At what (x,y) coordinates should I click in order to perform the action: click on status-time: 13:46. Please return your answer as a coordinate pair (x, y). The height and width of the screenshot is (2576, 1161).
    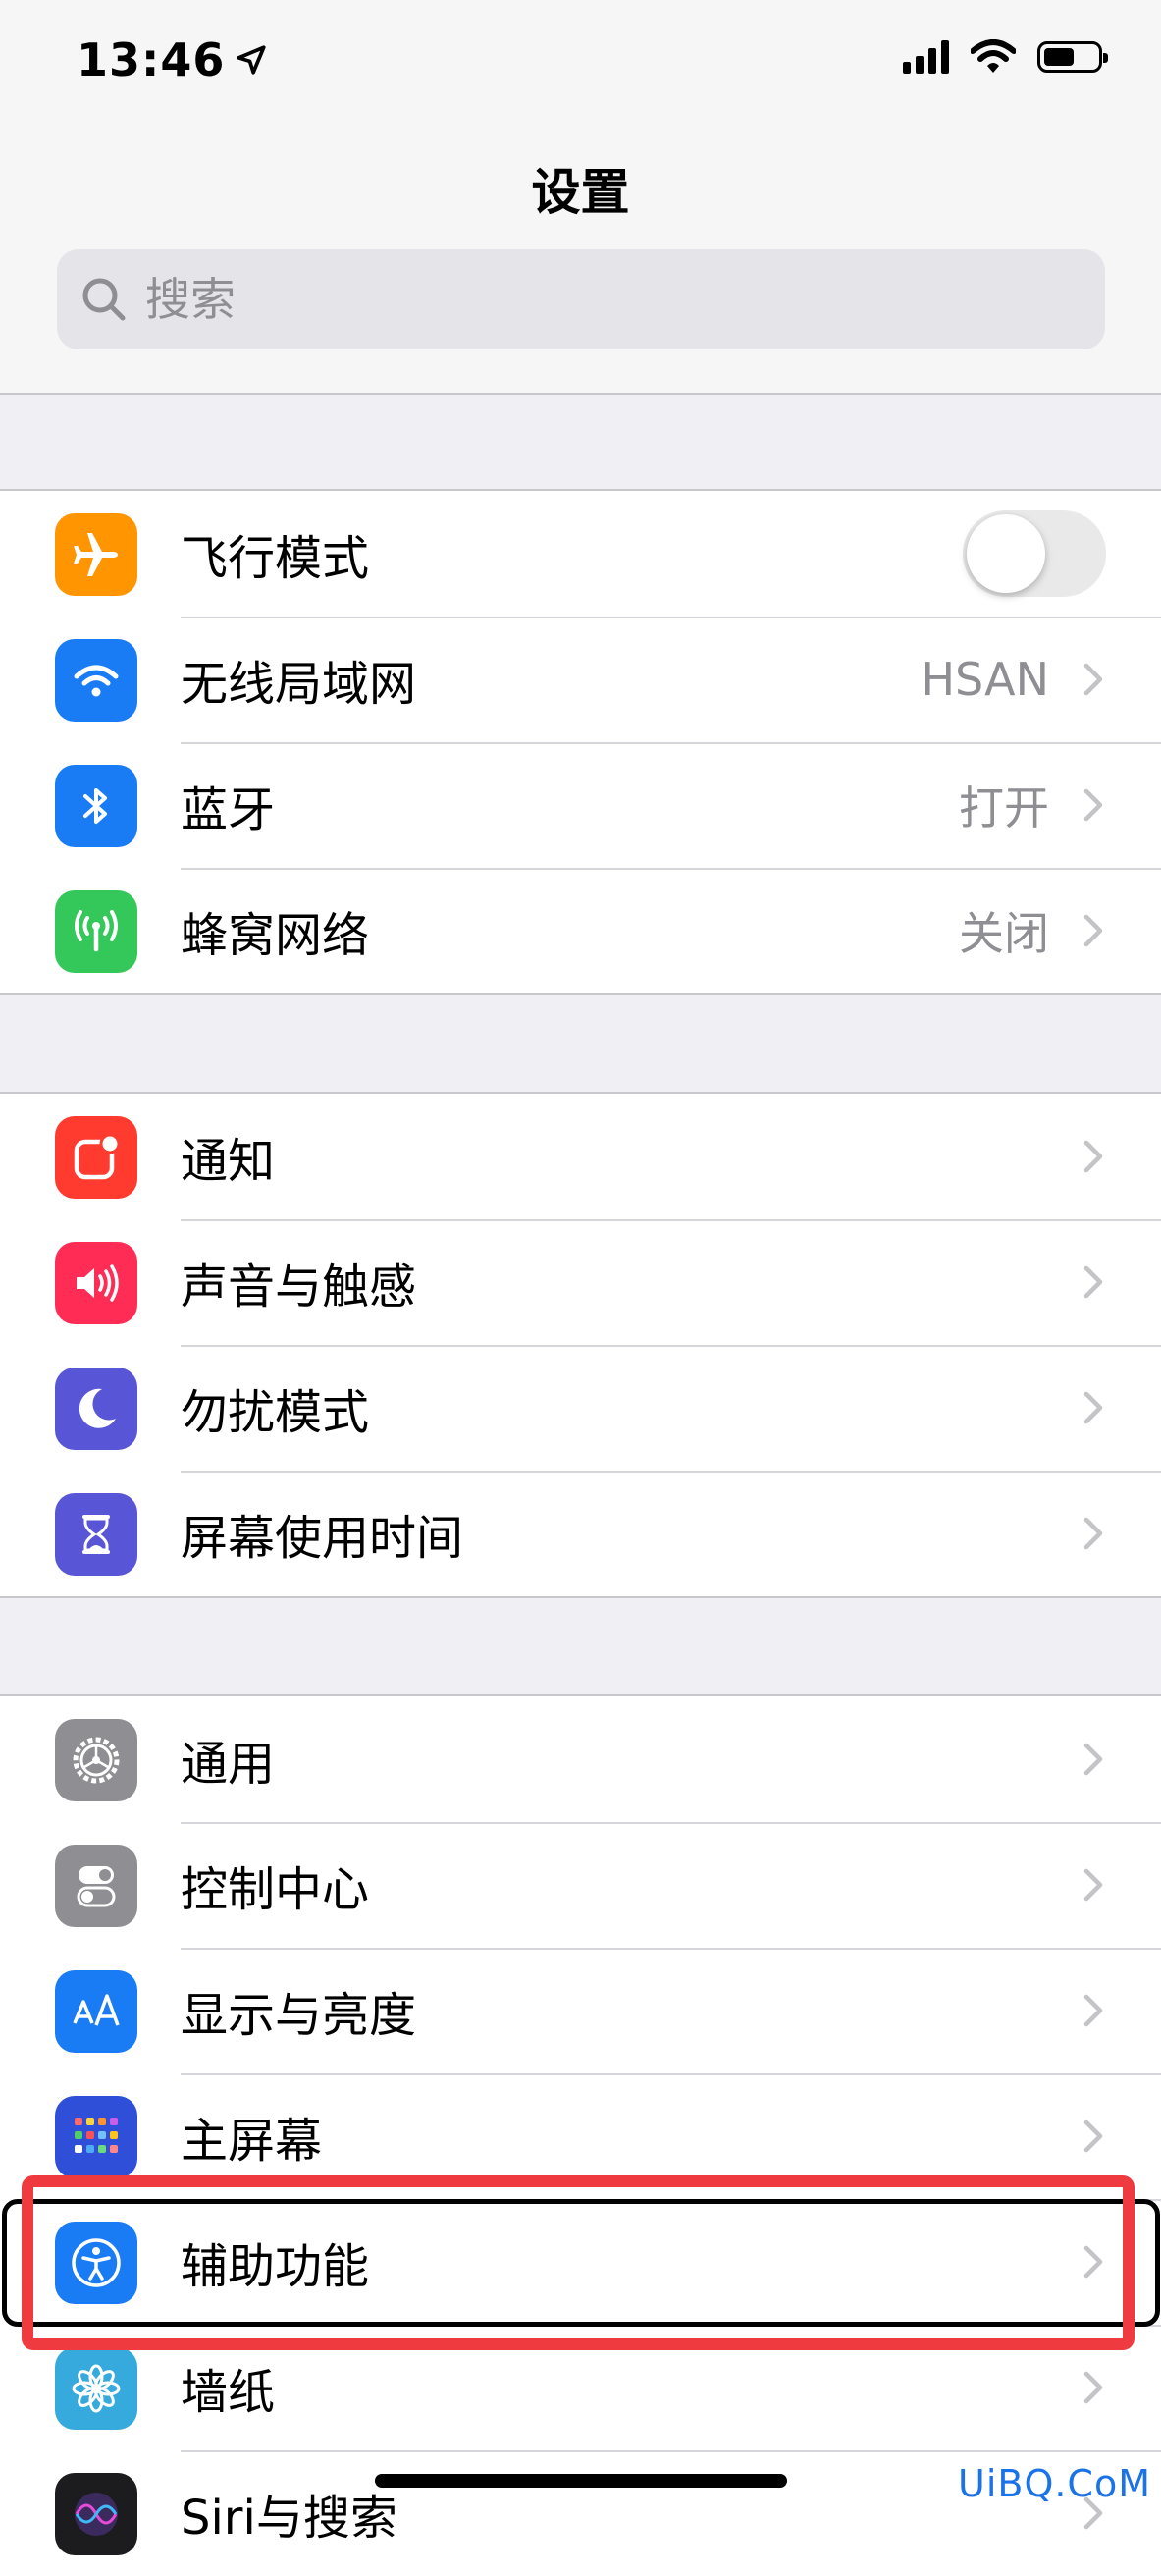
    Looking at the image, I should click on (151, 59).